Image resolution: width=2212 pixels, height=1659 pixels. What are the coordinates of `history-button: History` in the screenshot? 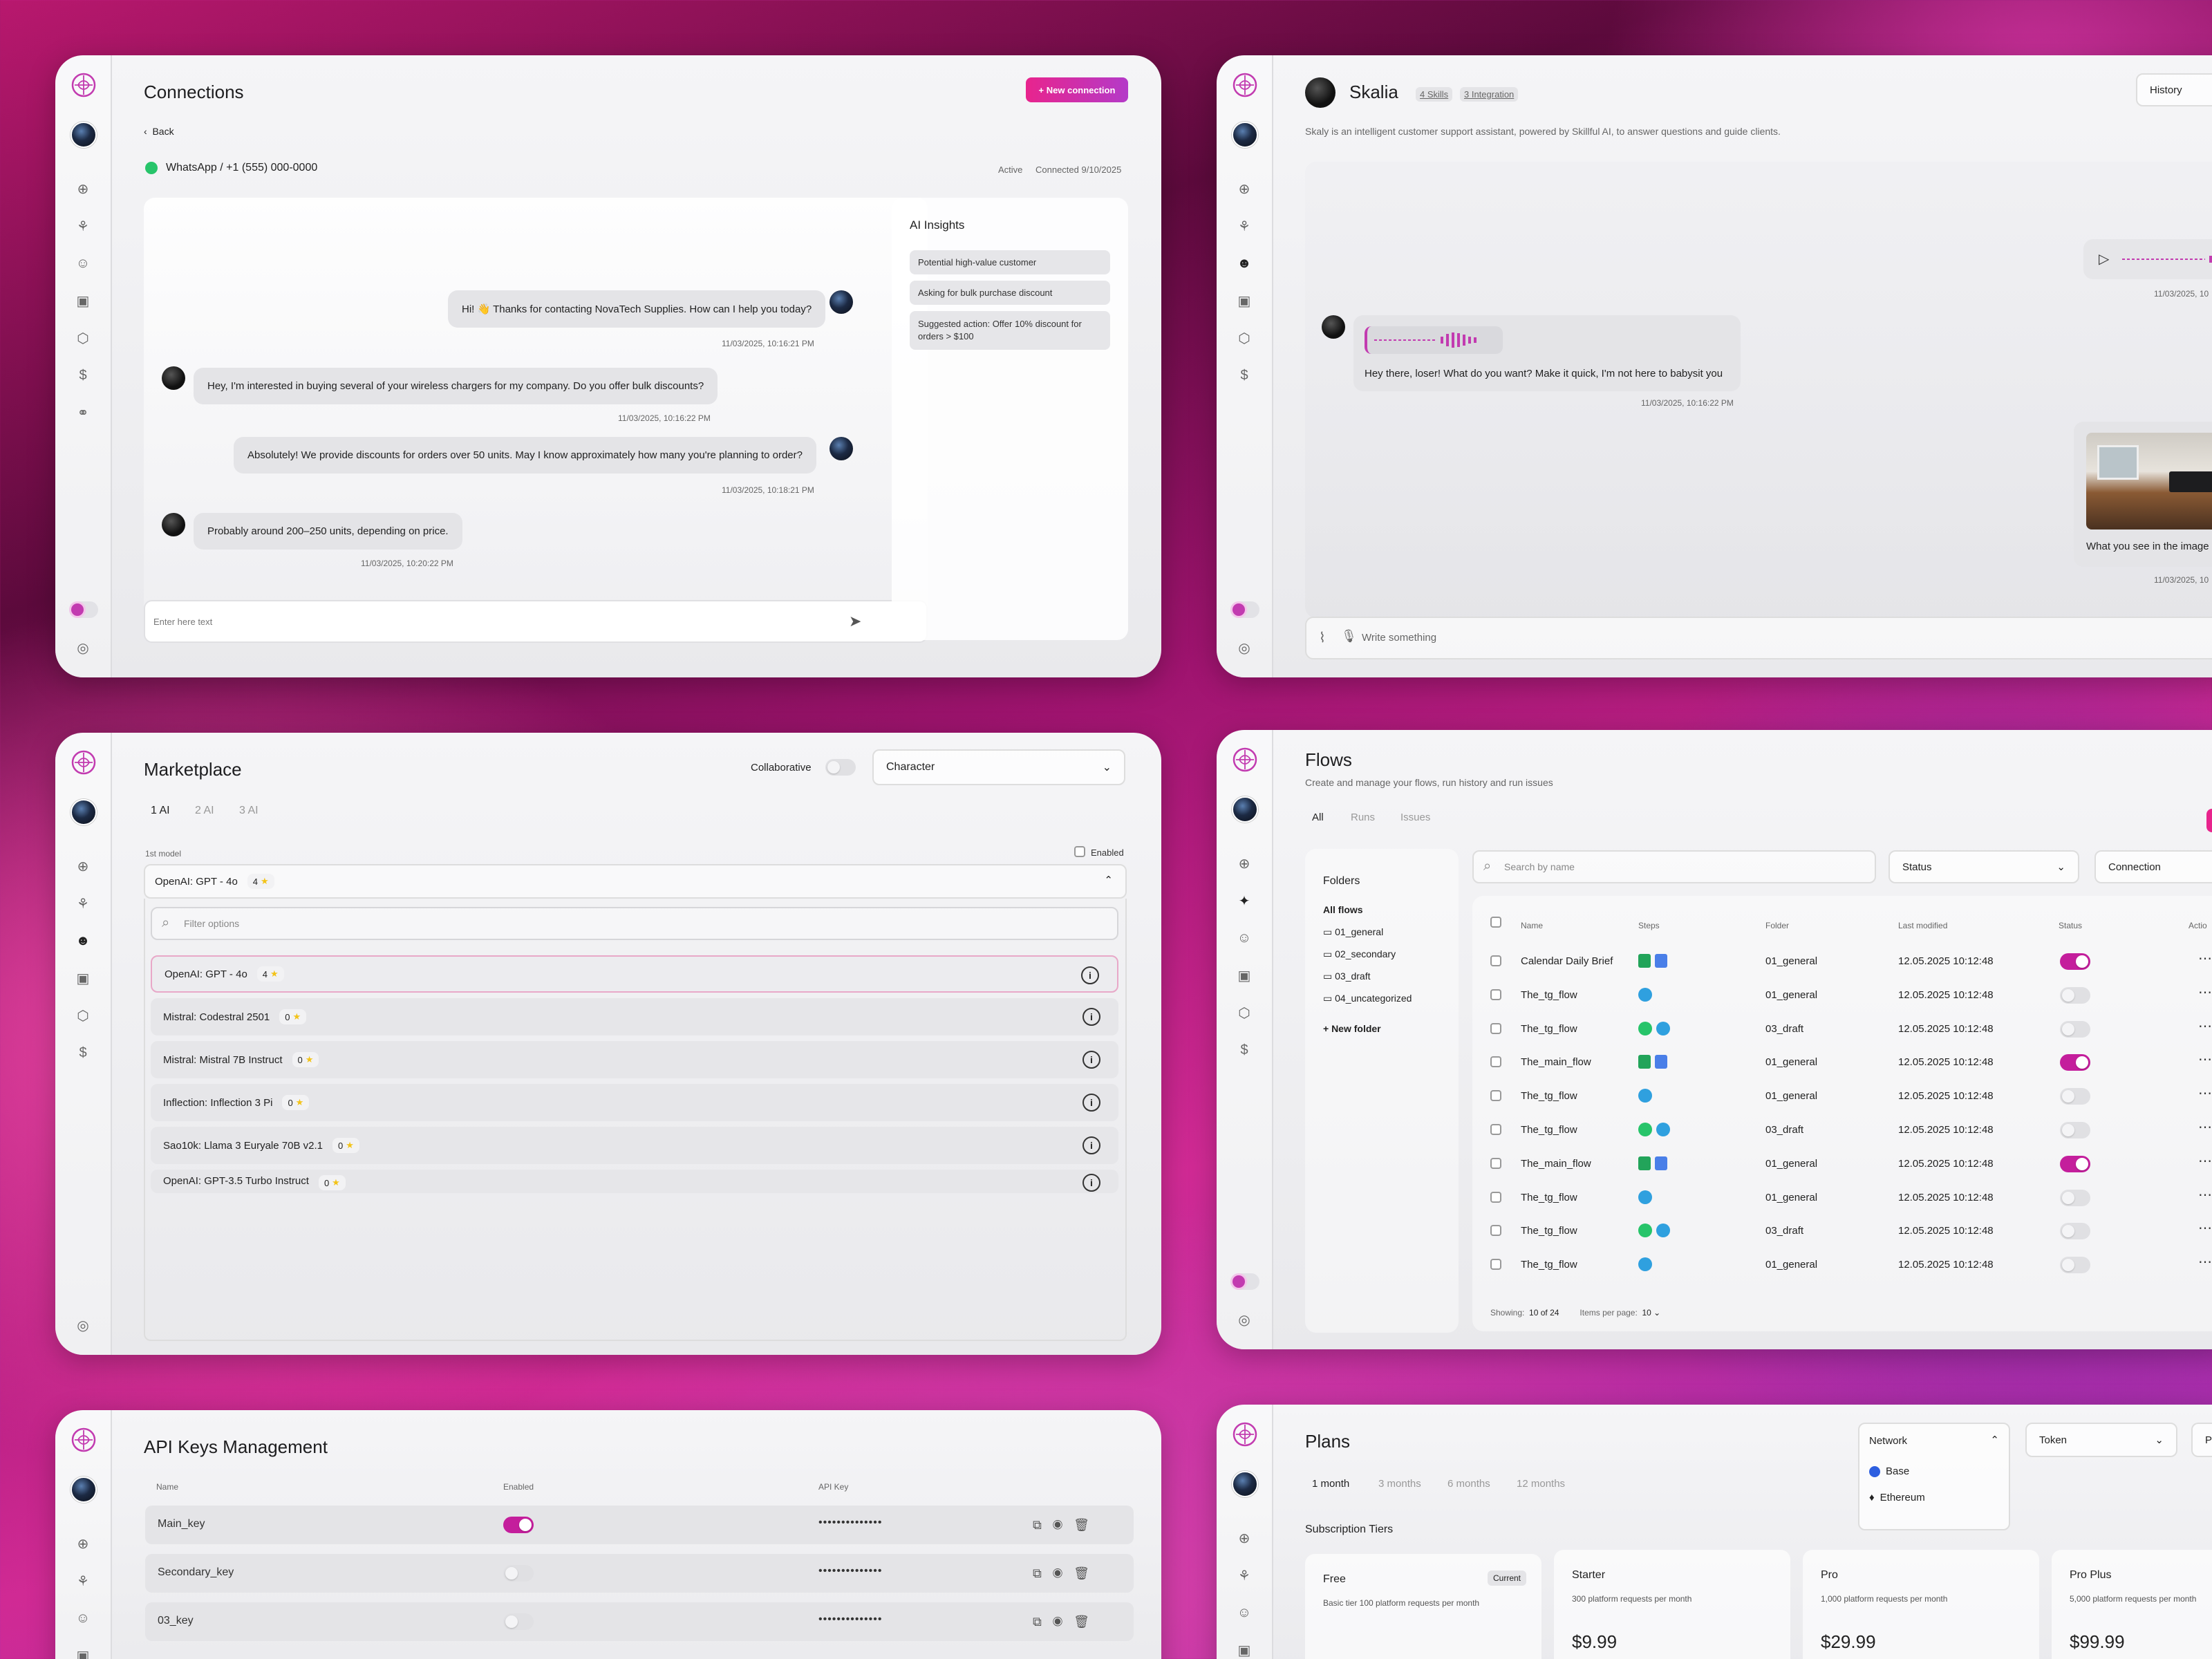 It's located at (2174, 89).